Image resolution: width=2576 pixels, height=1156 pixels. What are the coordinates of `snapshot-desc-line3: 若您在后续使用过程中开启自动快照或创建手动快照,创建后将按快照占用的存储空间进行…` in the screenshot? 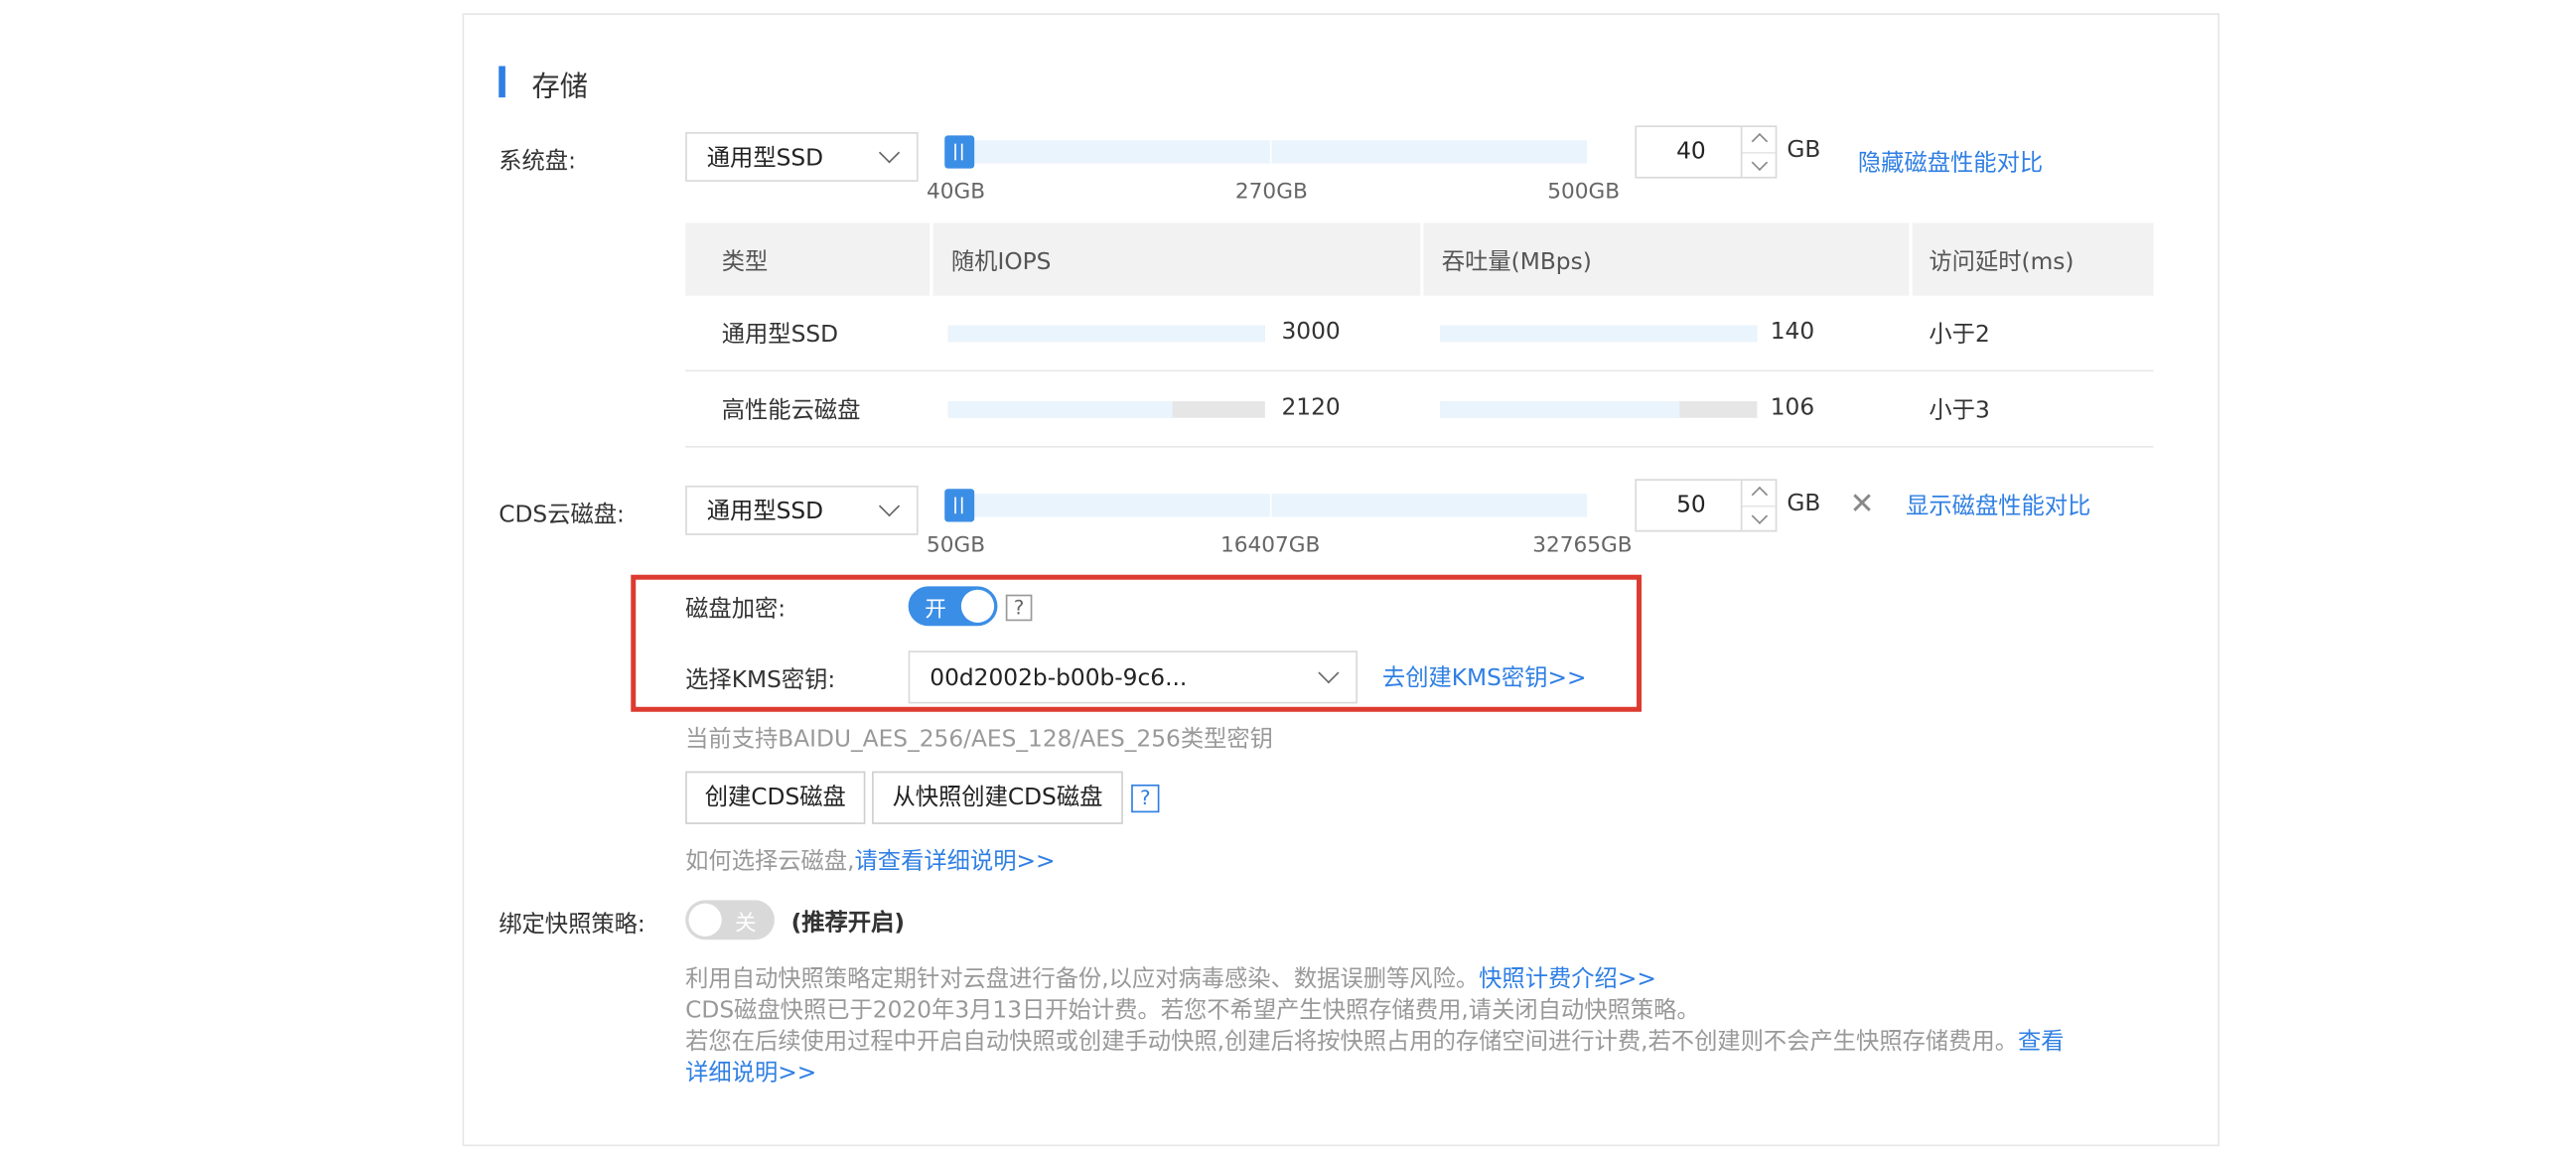 It's located at (1420, 1043).